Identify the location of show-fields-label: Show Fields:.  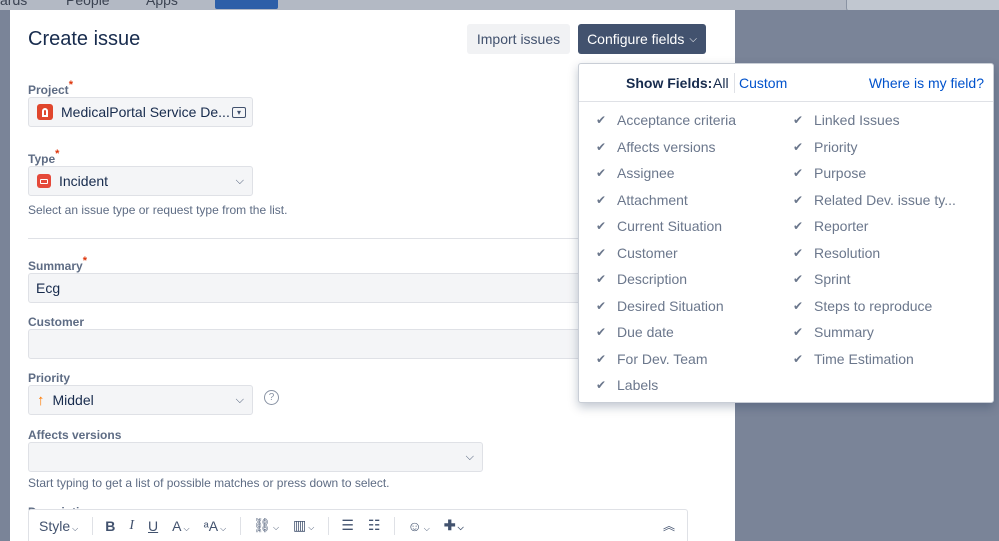
(669, 83).